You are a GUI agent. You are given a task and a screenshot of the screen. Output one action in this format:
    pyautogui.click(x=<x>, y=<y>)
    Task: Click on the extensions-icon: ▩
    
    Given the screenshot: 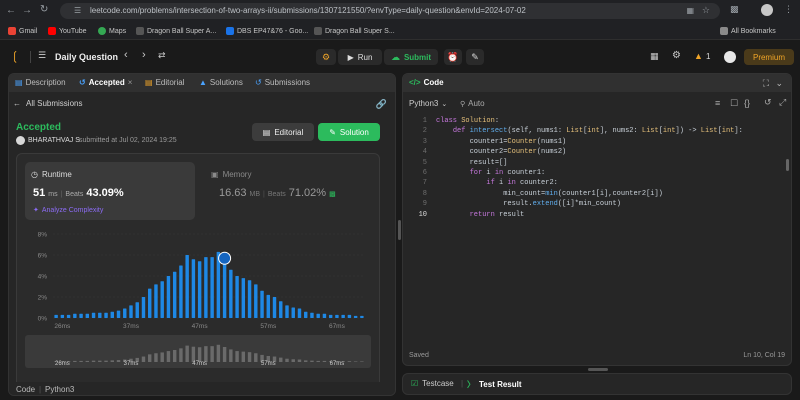 What is the action you would take?
    pyautogui.click(x=734, y=9)
    